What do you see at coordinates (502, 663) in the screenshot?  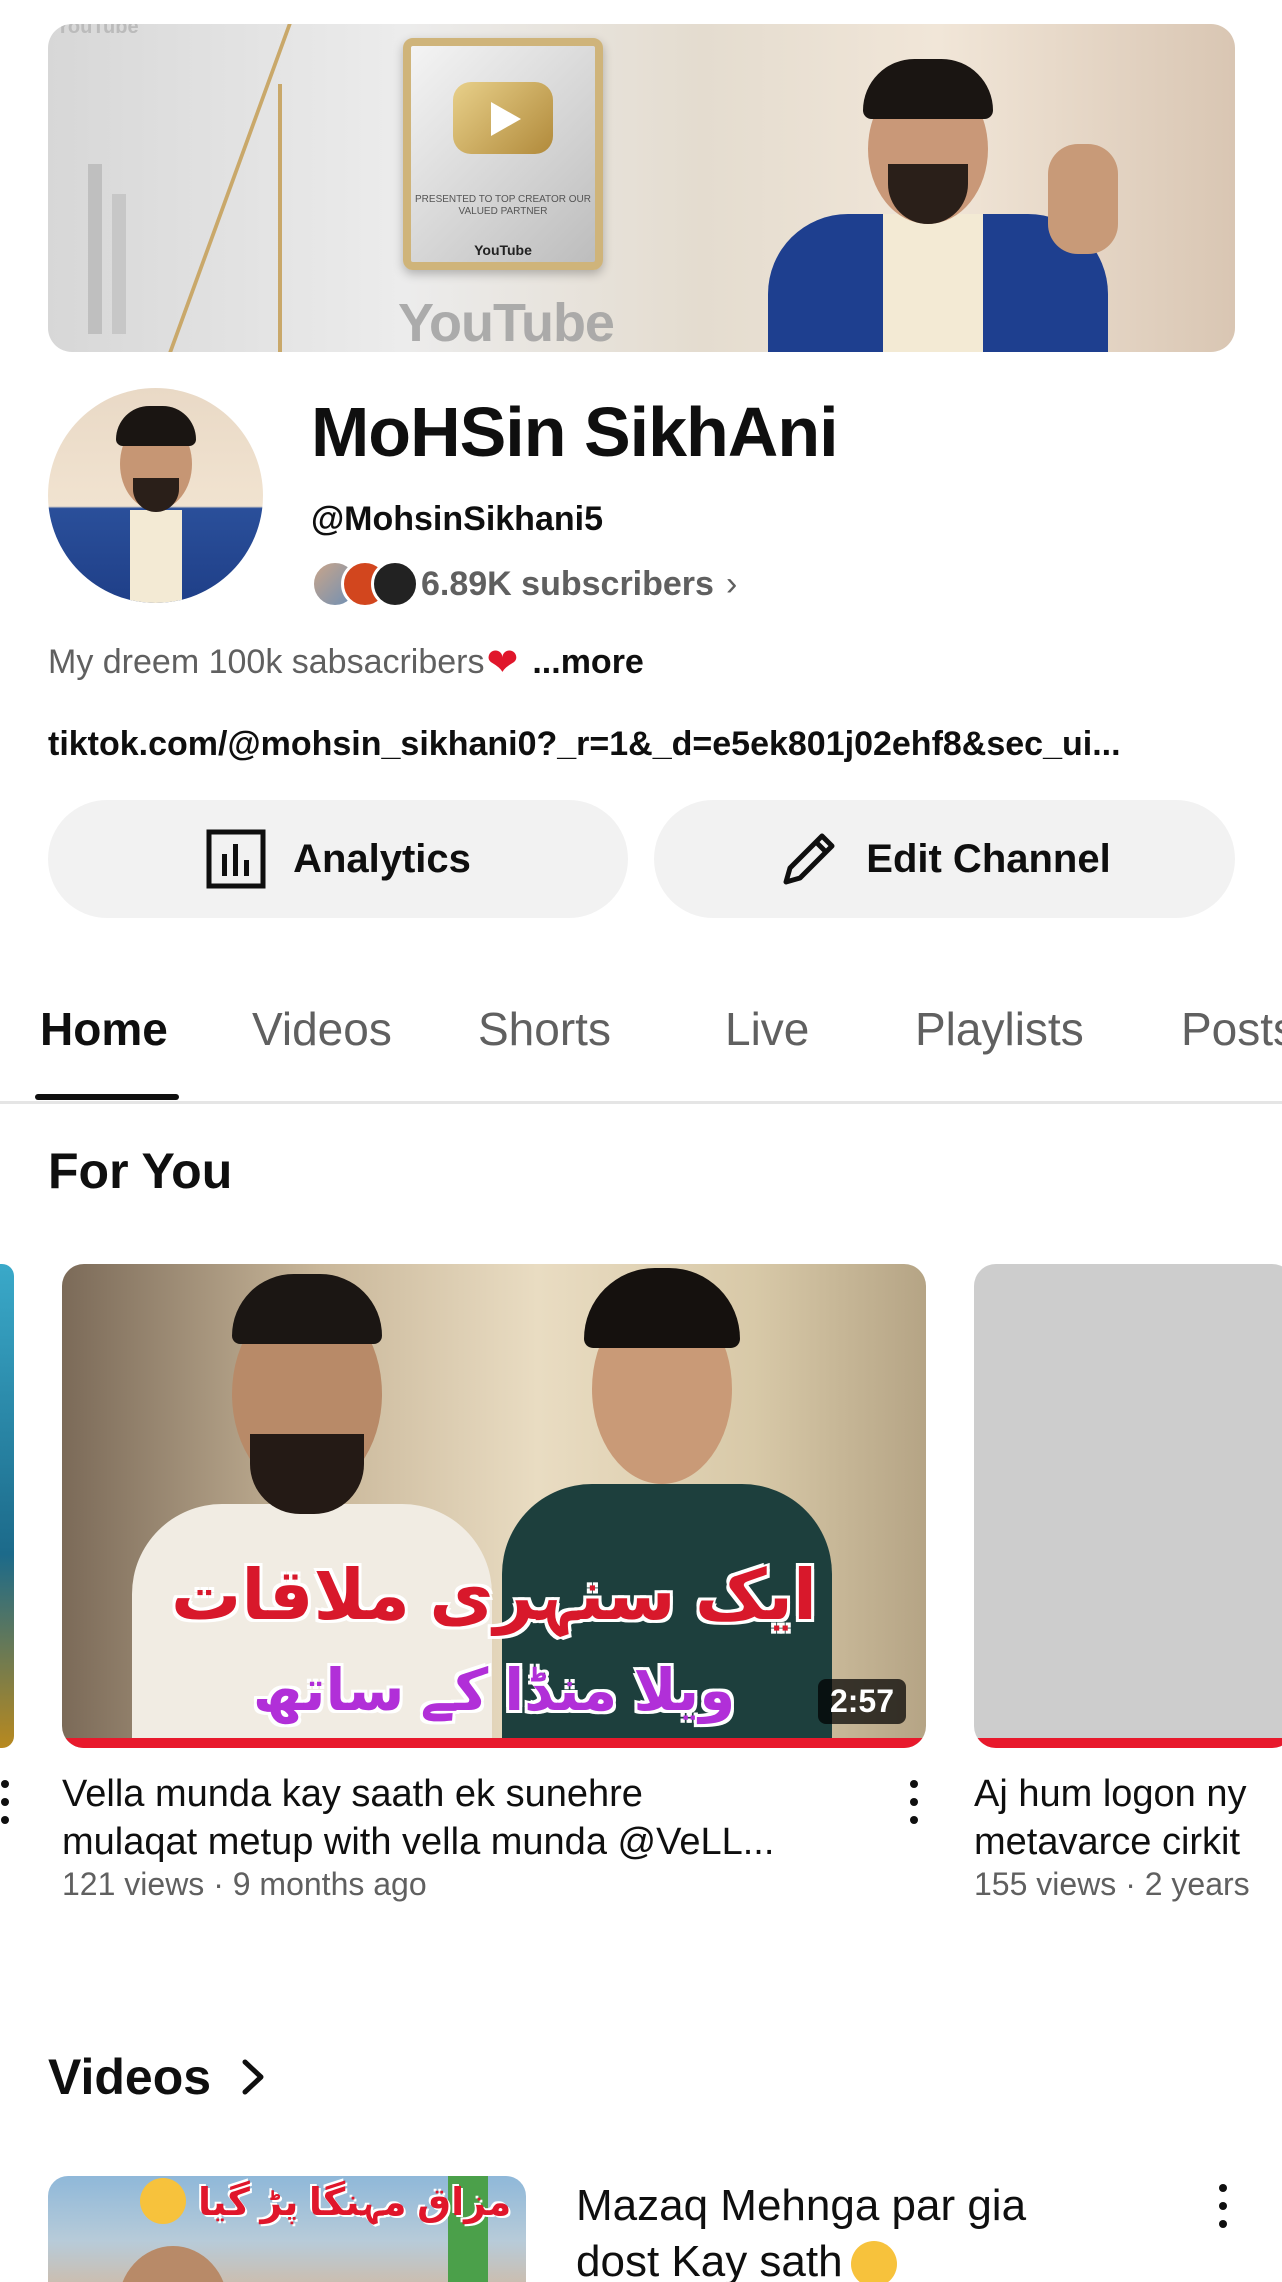 I see `heart-icon: ❤` at bounding box center [502, 663].